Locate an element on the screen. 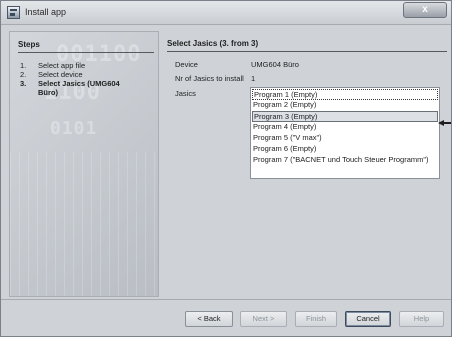  next-button: Next > is located at coordinates (263, 319).